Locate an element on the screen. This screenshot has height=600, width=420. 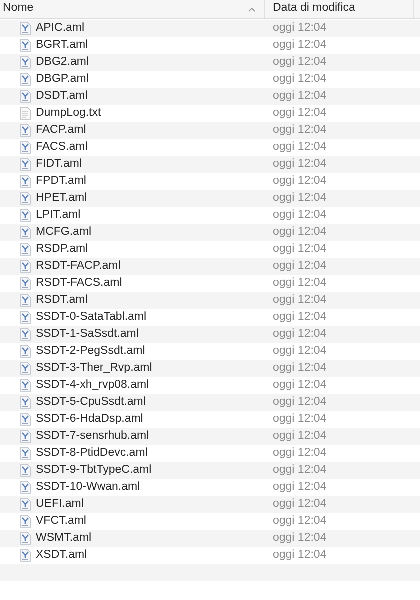
file-row: WSMT.aml oggi 12:04 is located at coordinates (210, 538).